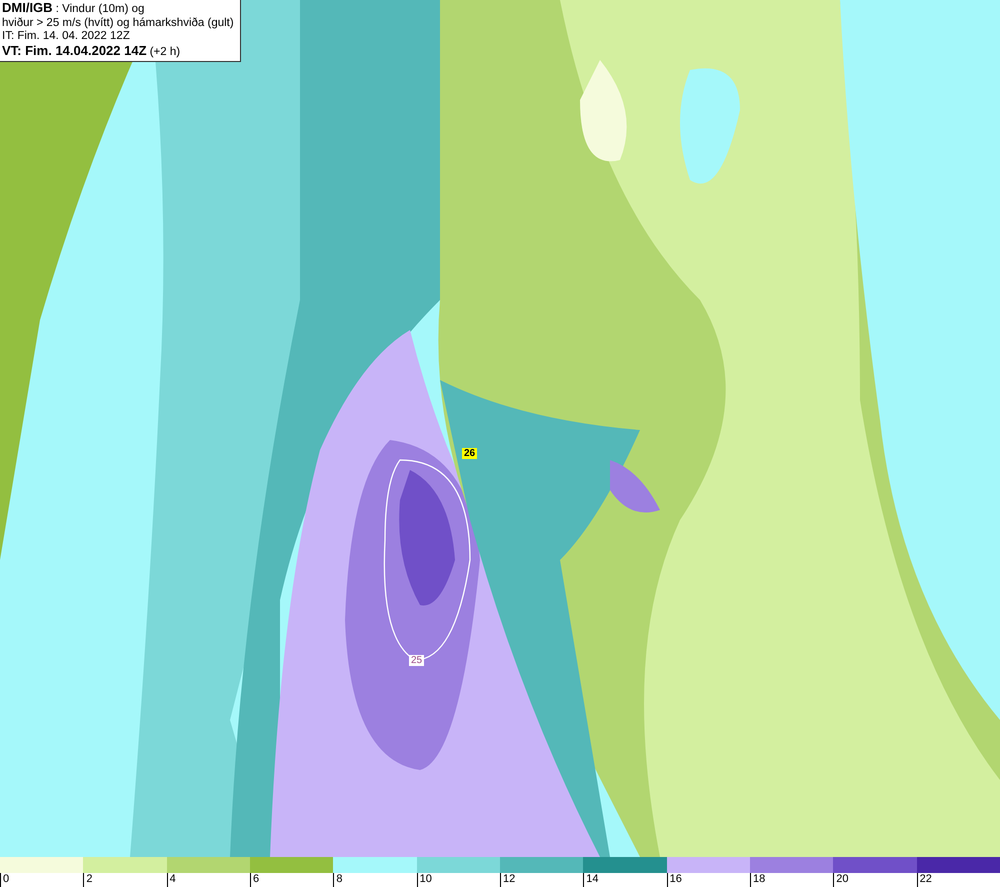 The height and width of the screenshot is (887, 1000). Describe the element at coordinates (74, 8) in the screenshot. I see `header-title: DMI/IGB : Vindur (10m) og` at that location.